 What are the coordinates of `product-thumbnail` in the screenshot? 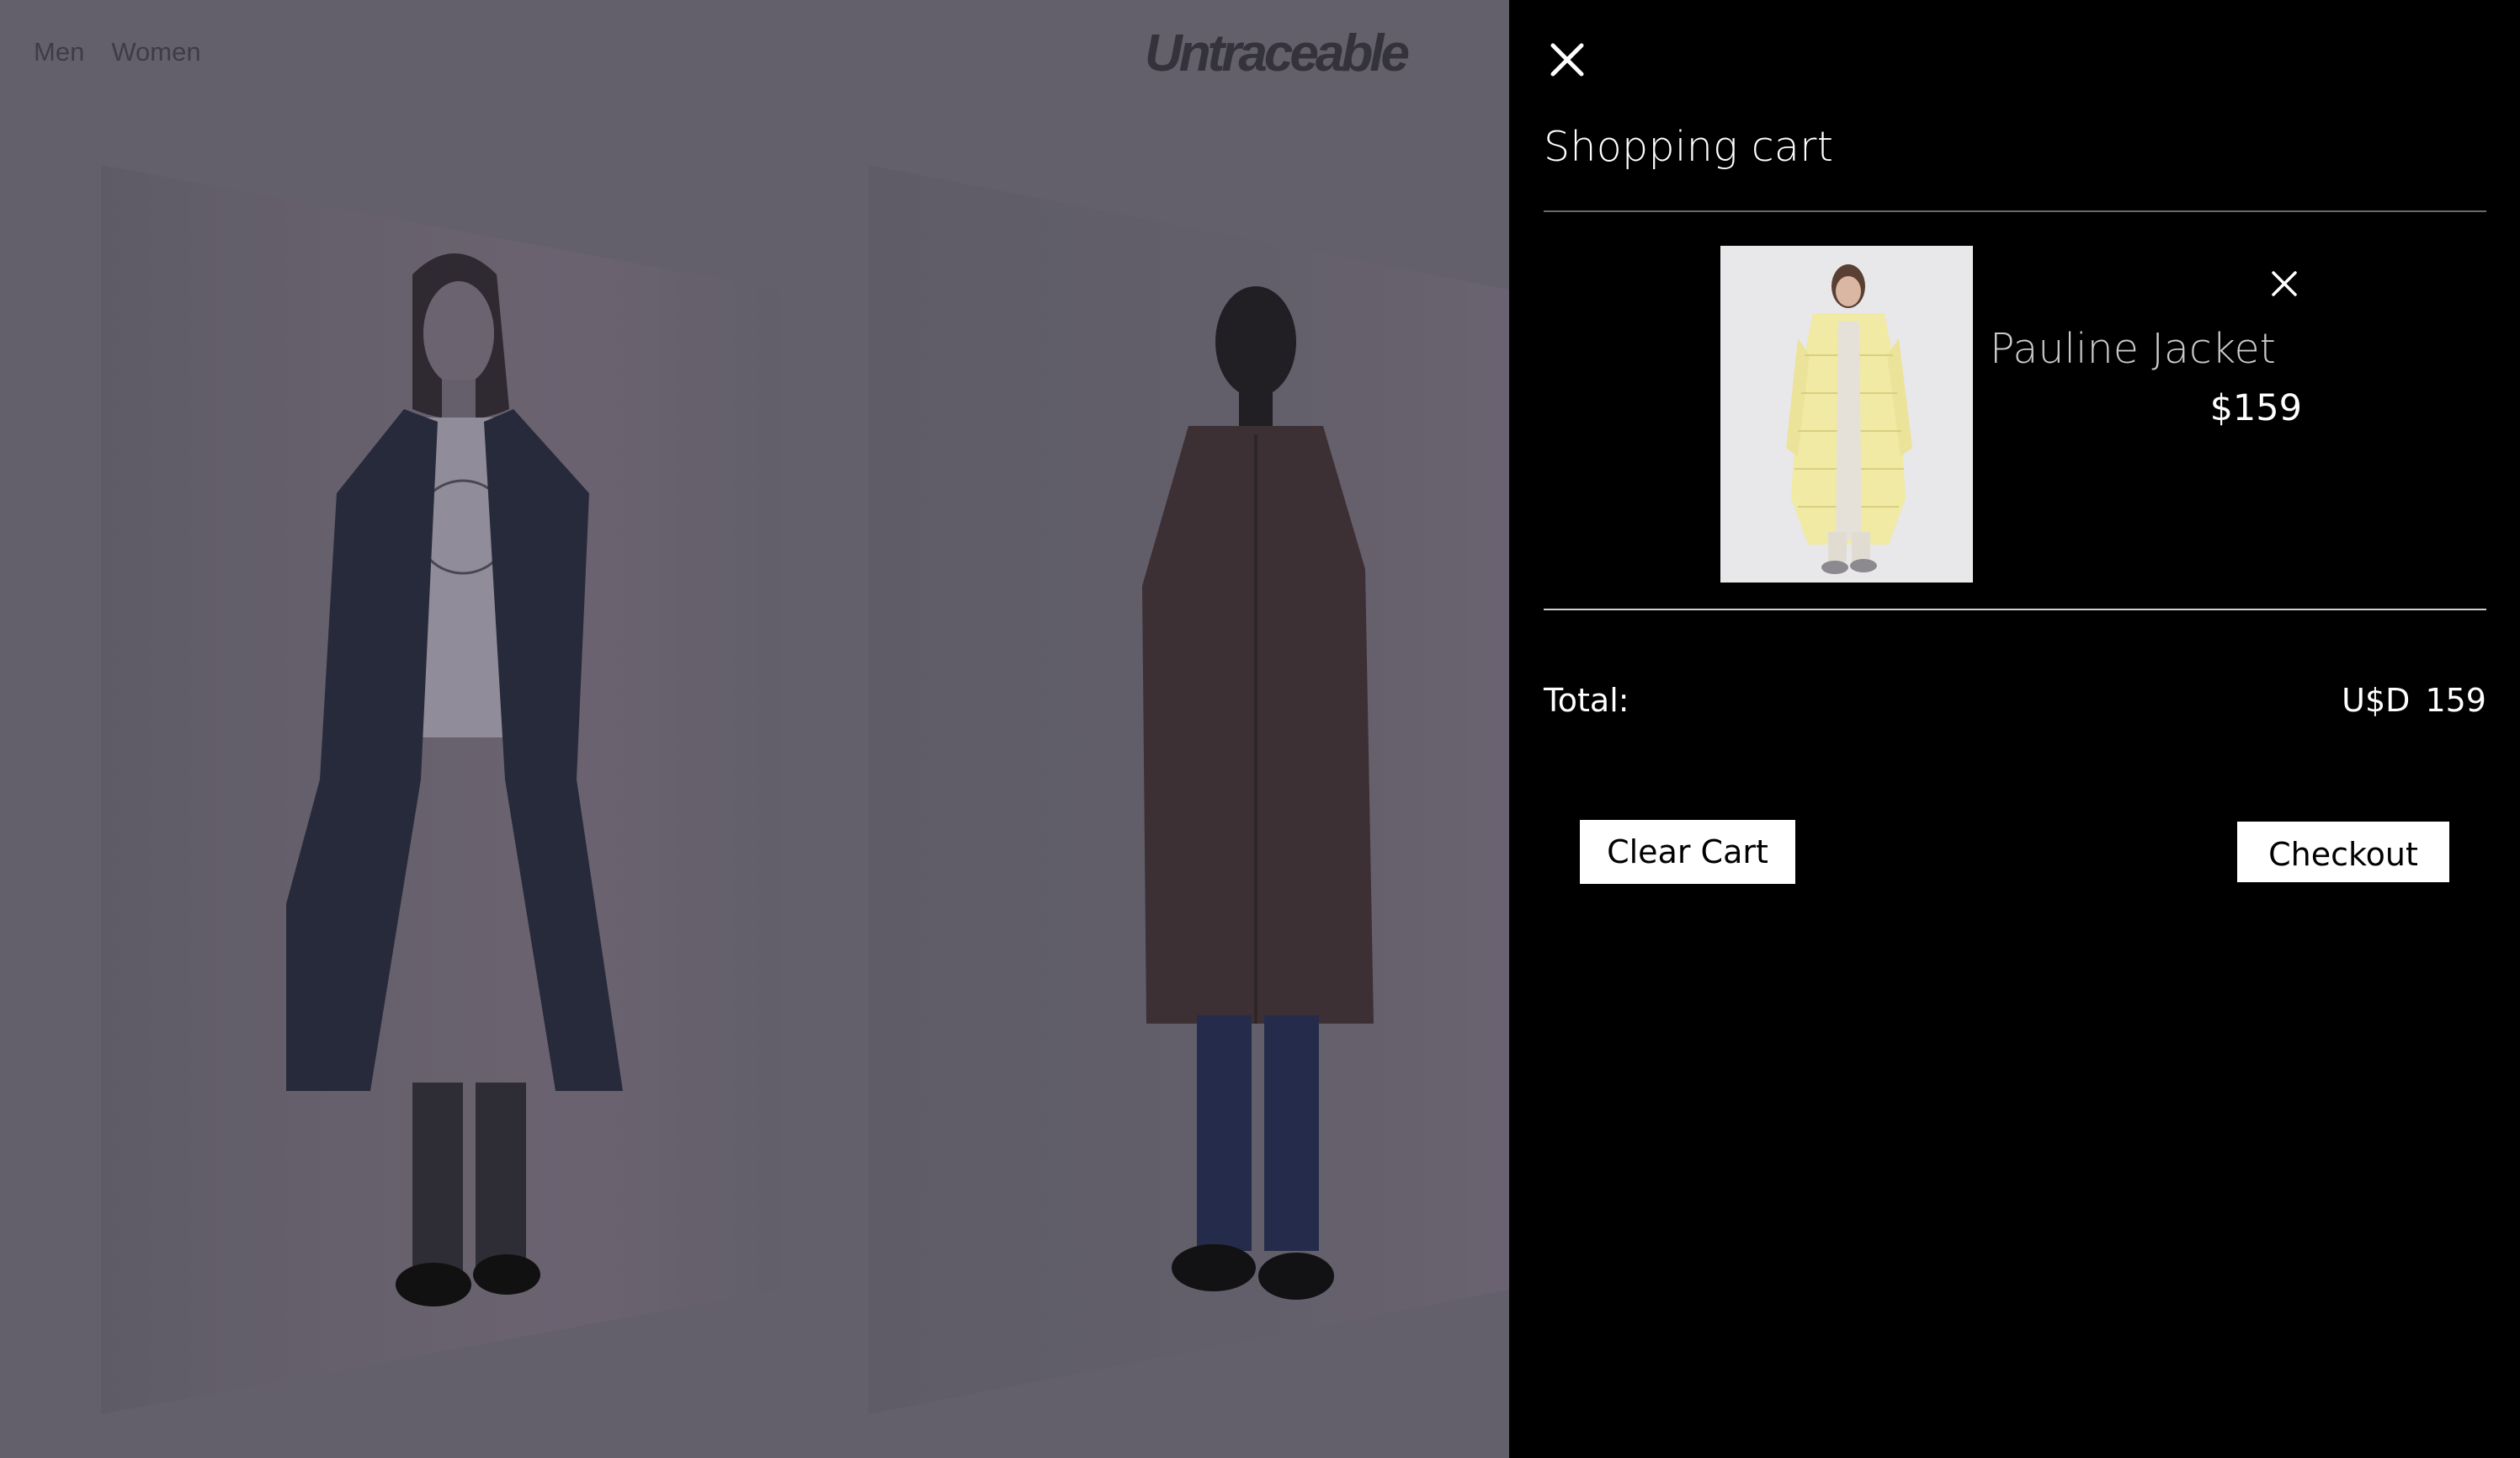 It's located at (1846, 414).